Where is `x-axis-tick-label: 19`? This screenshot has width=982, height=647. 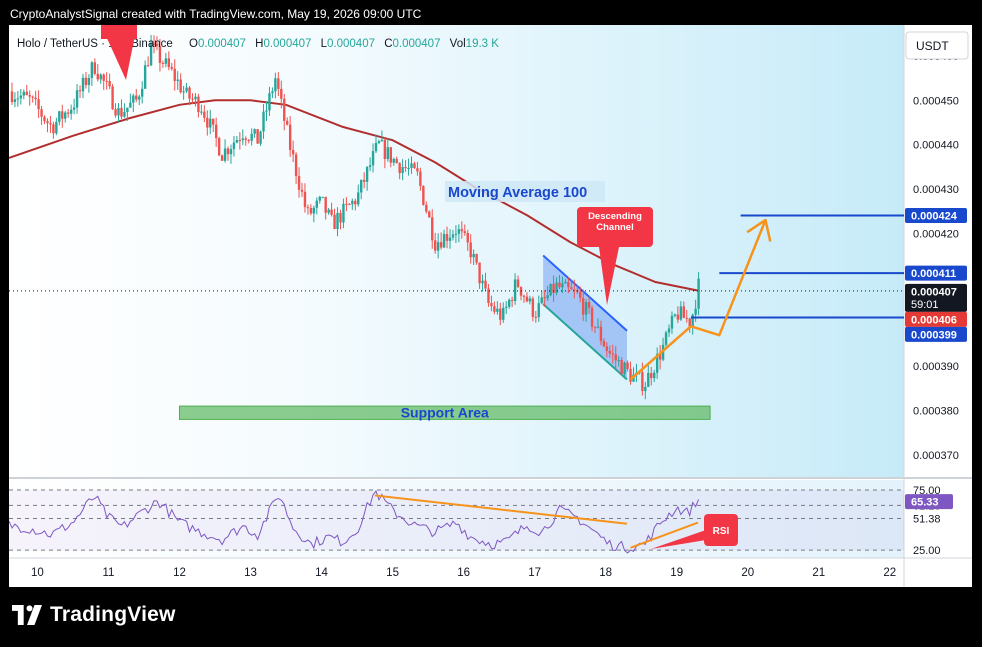
x-axis-tick-label: 19 is located at coordinates (676, 573).